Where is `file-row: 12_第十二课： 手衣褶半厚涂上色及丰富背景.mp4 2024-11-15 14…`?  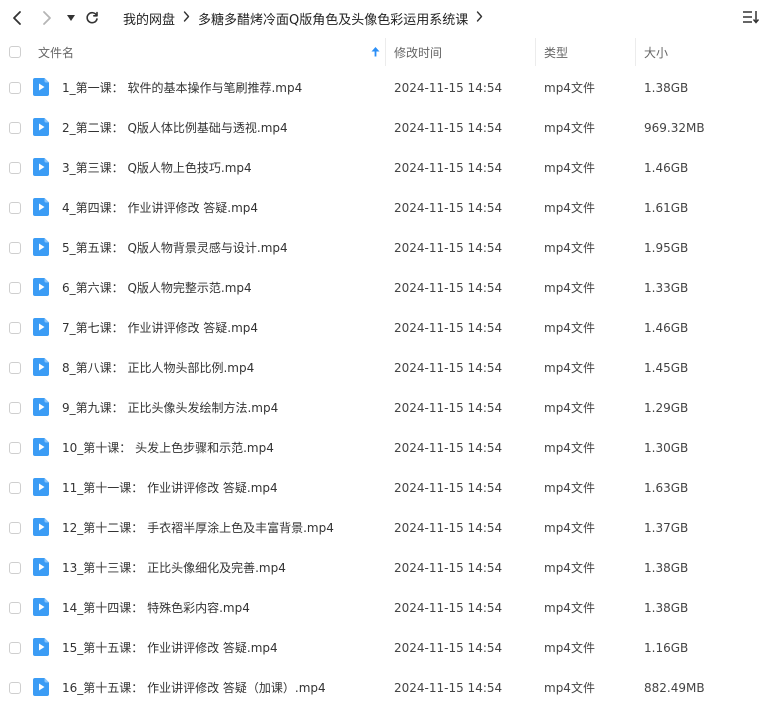 file-row: 12_第十二课： 手衣褶半厚涂上色及丰富背景.mp4 2024-11-15 14… is located at coordinates (384, 528).